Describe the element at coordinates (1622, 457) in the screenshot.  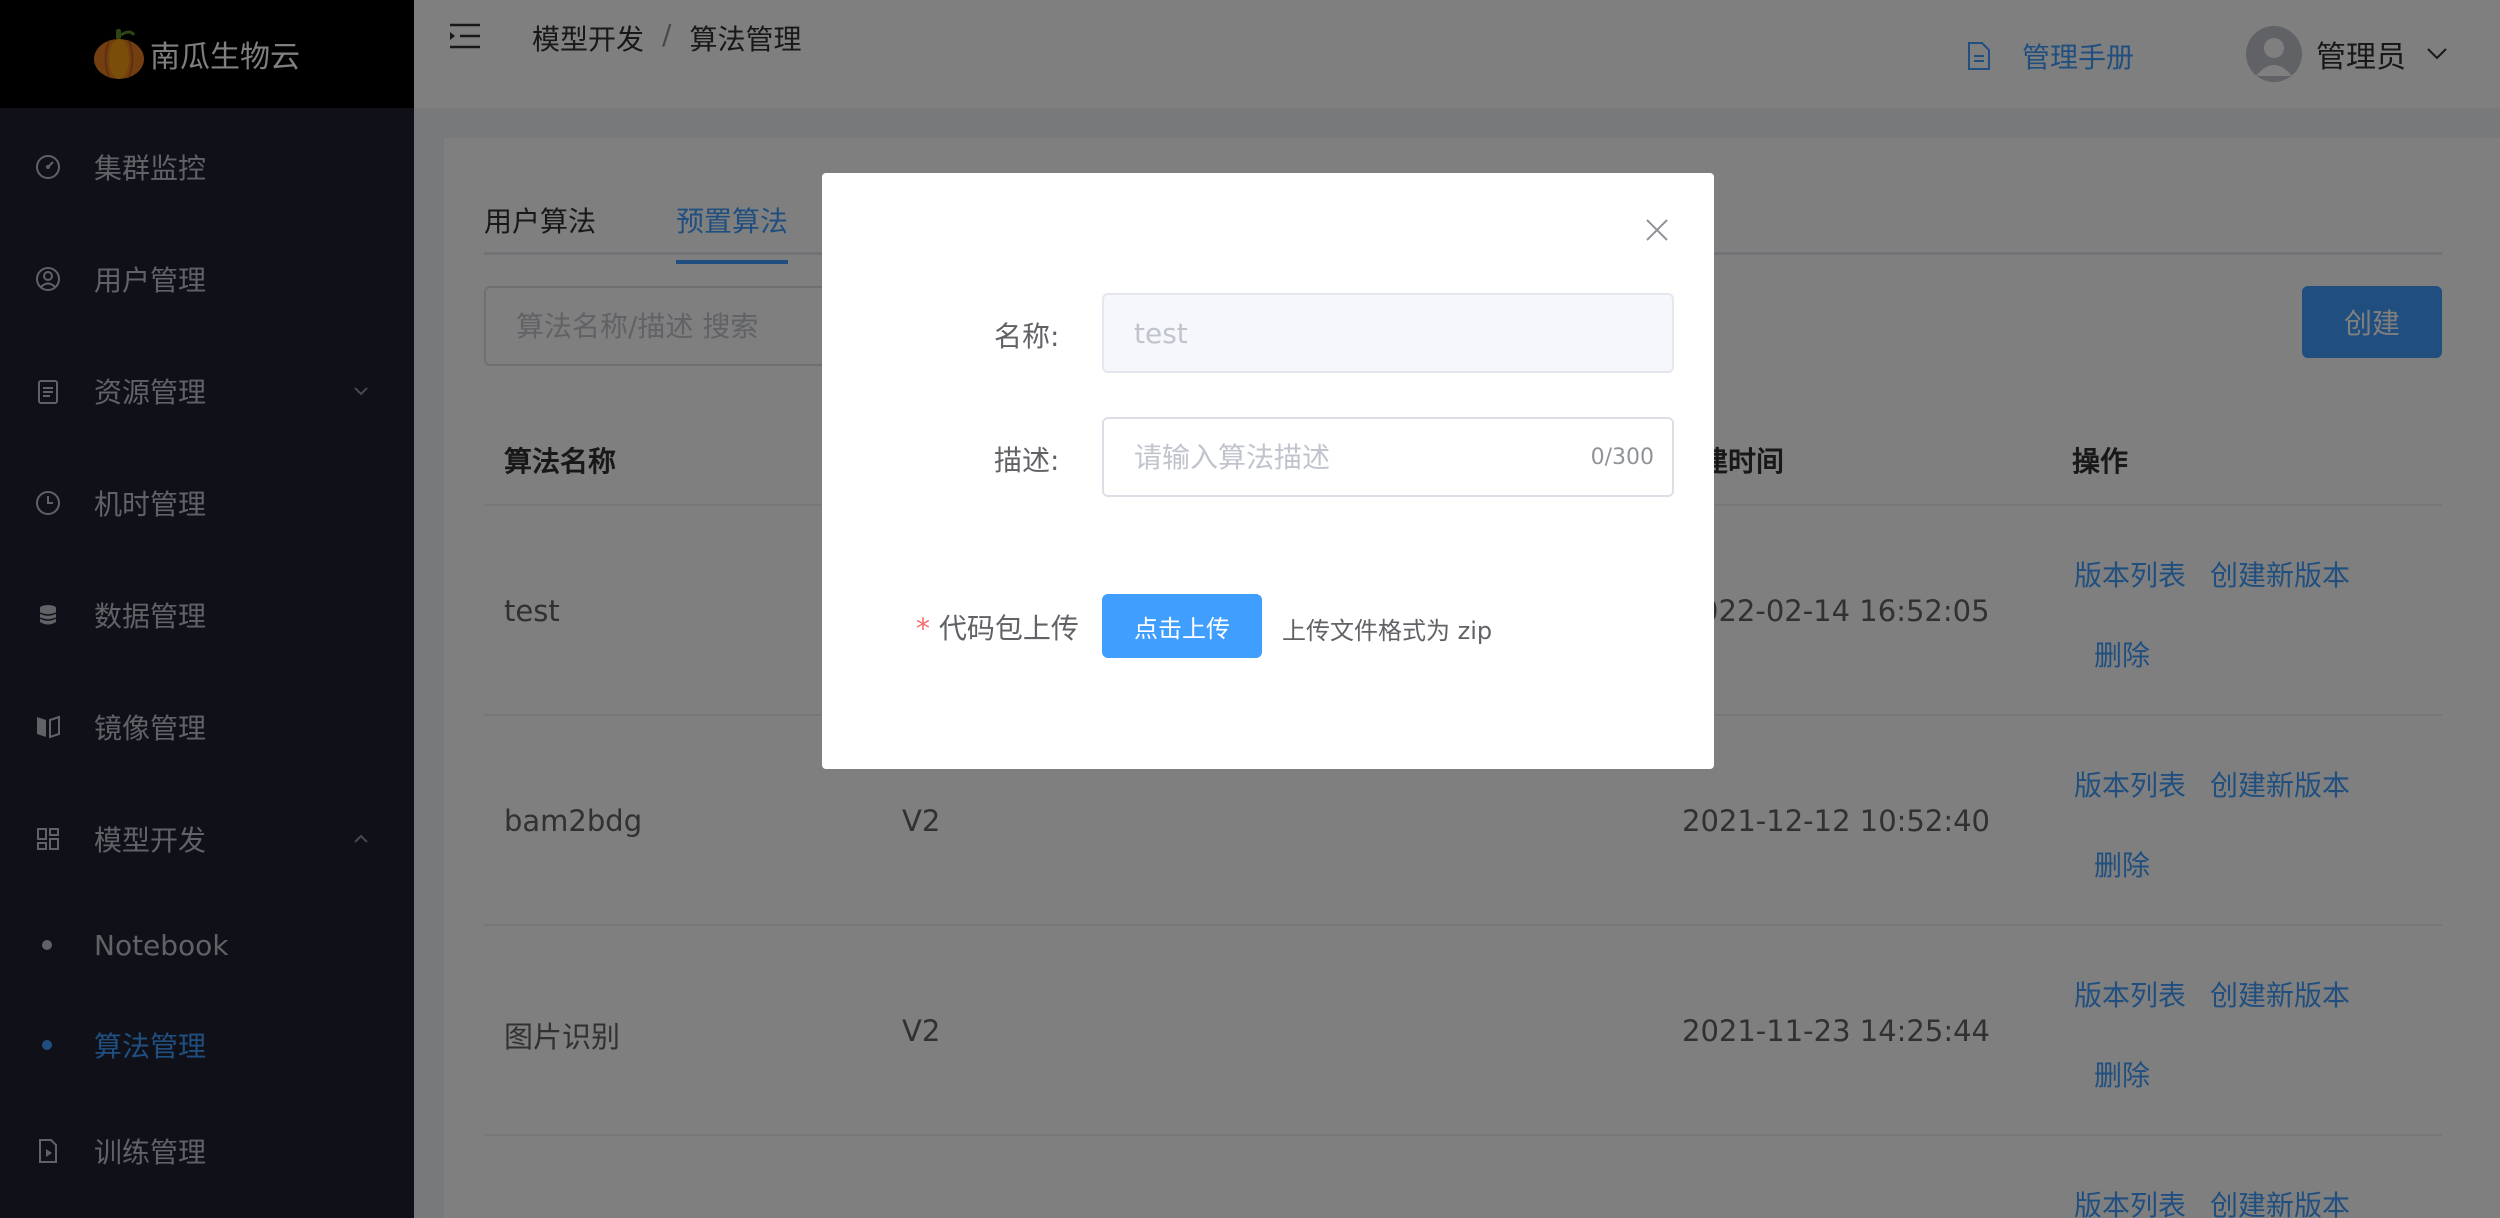
I see `description-counter: 0/300` at that location.